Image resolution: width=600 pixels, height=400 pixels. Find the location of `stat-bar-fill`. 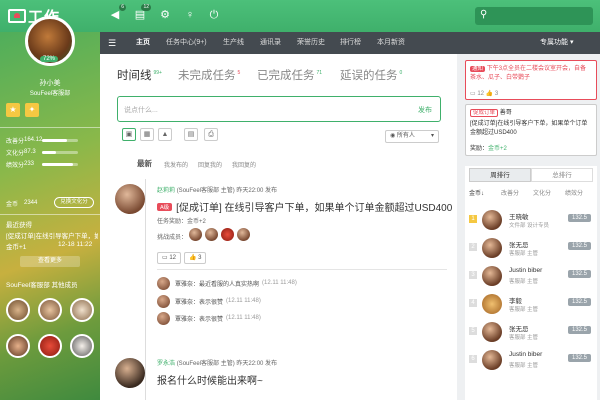

stat-bar-fill is located at coordinates (57, 164).